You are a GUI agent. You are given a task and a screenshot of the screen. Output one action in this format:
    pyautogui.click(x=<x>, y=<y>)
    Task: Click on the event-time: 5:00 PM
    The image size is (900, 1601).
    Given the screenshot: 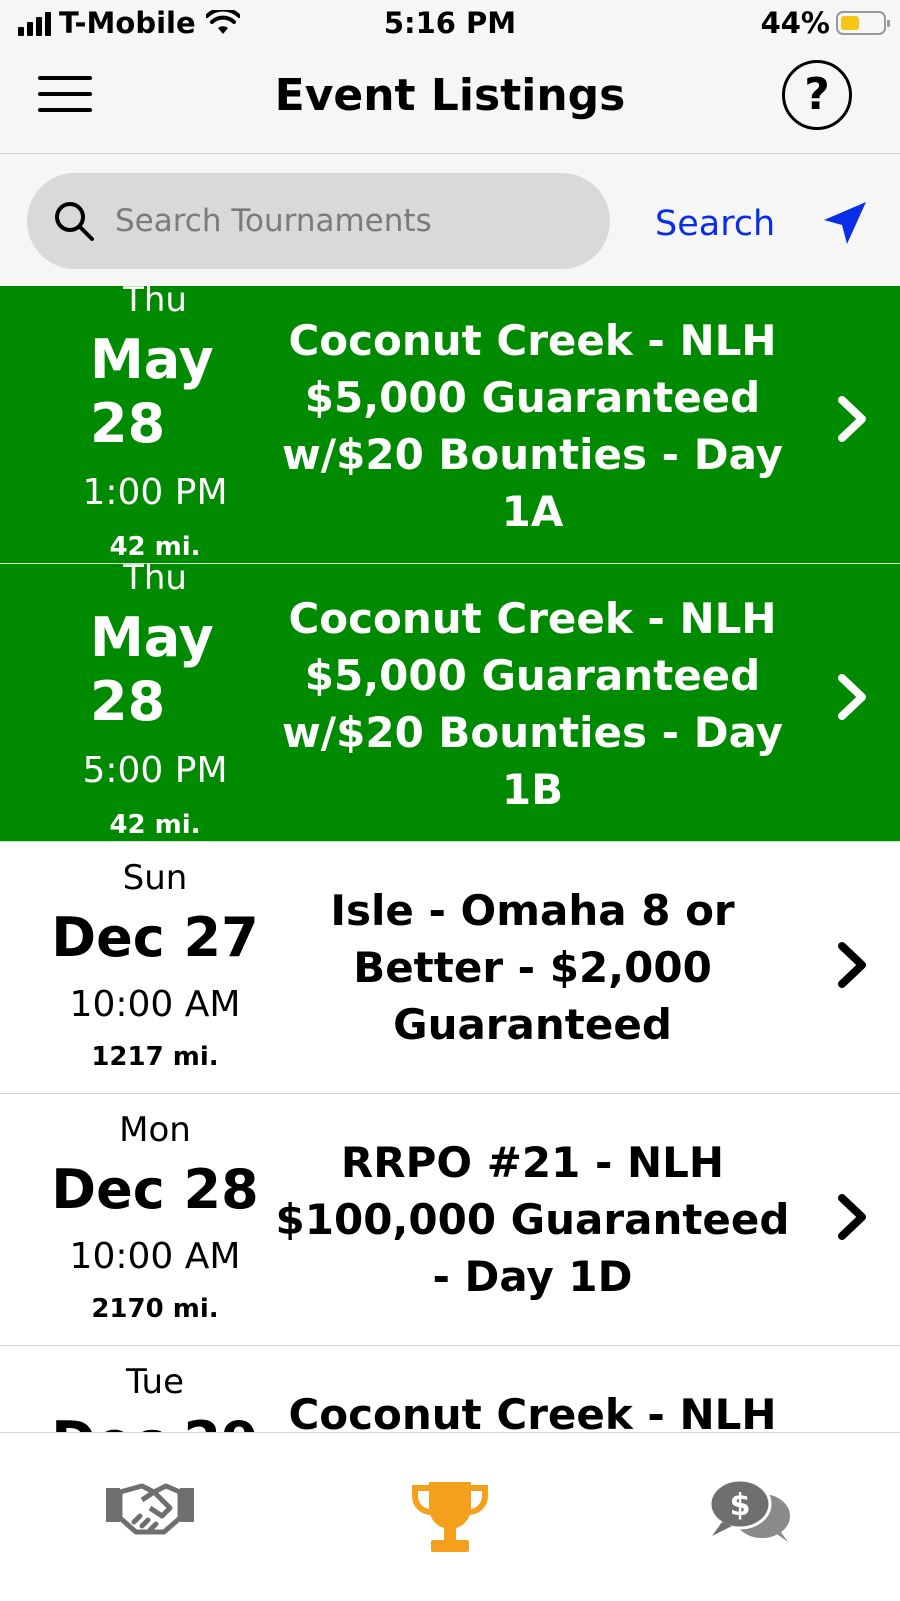 What is the action you would take?
    pyautogui.click(x=155, y=770)
    